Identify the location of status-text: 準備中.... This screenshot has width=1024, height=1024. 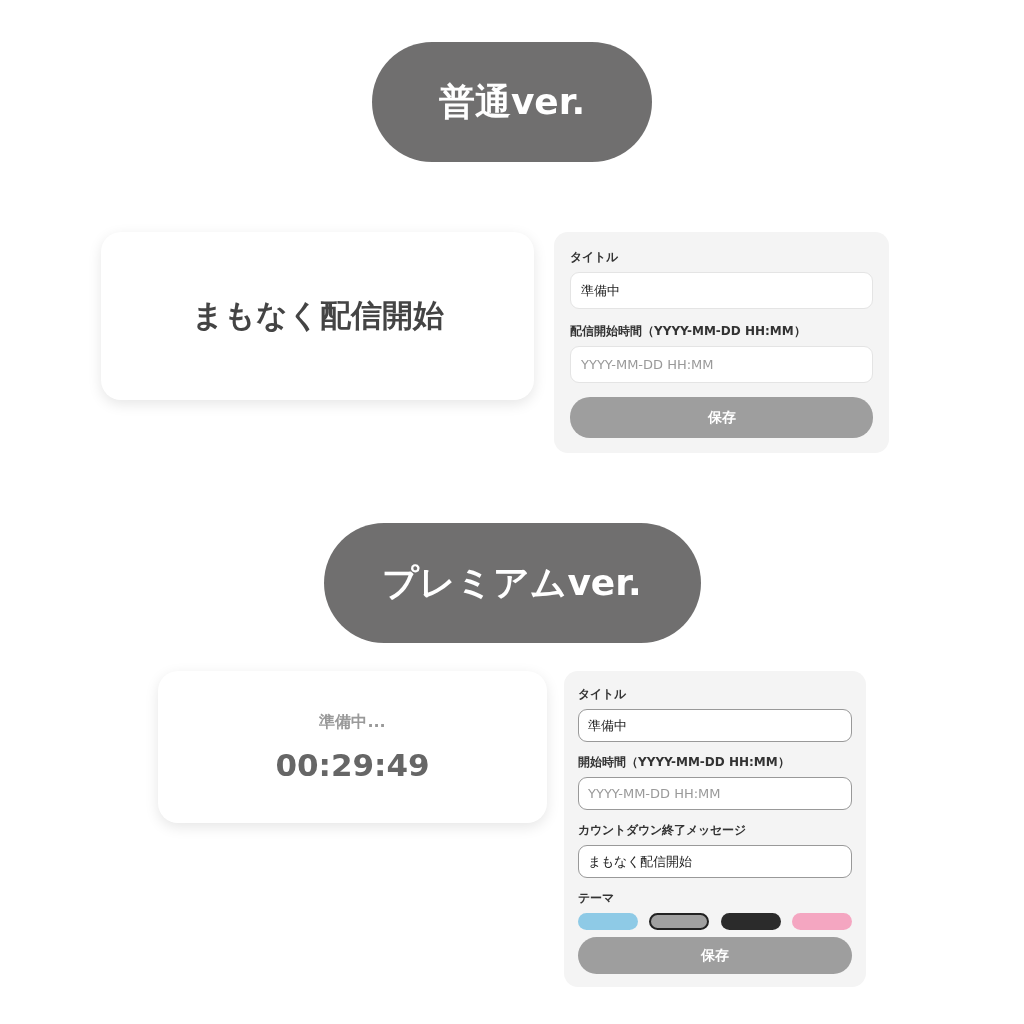
(352, 722).